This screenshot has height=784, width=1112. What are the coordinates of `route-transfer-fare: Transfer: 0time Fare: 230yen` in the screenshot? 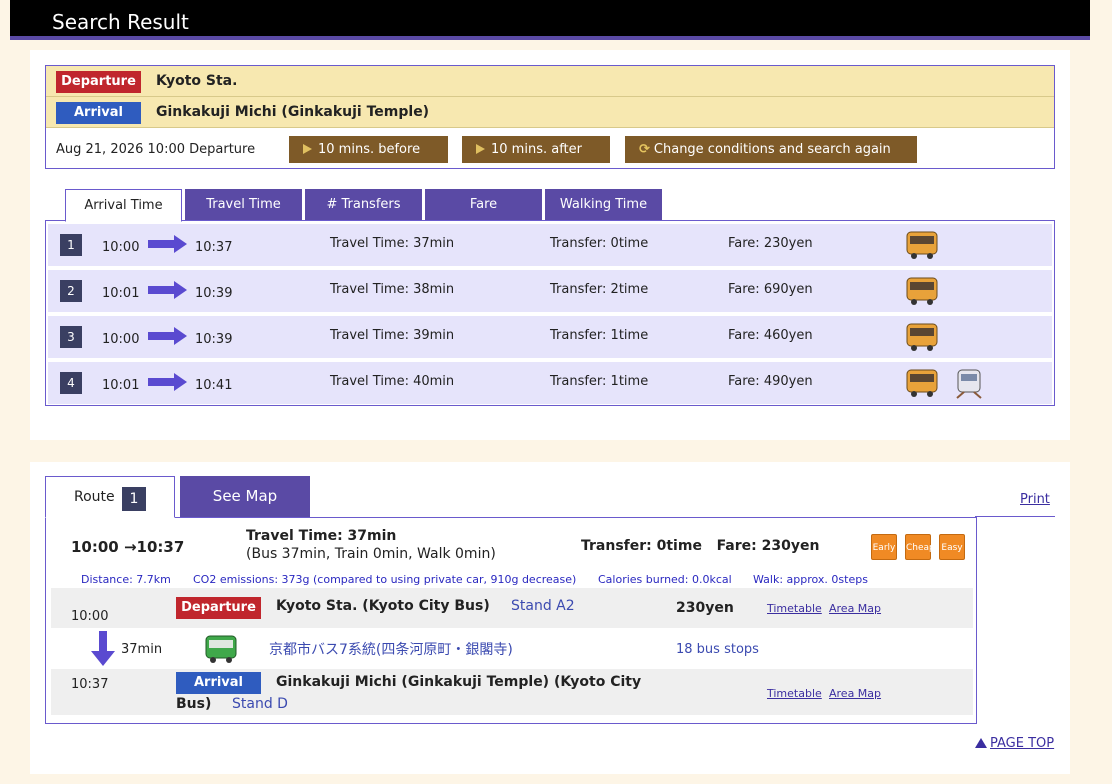 It's located at (700, 546).